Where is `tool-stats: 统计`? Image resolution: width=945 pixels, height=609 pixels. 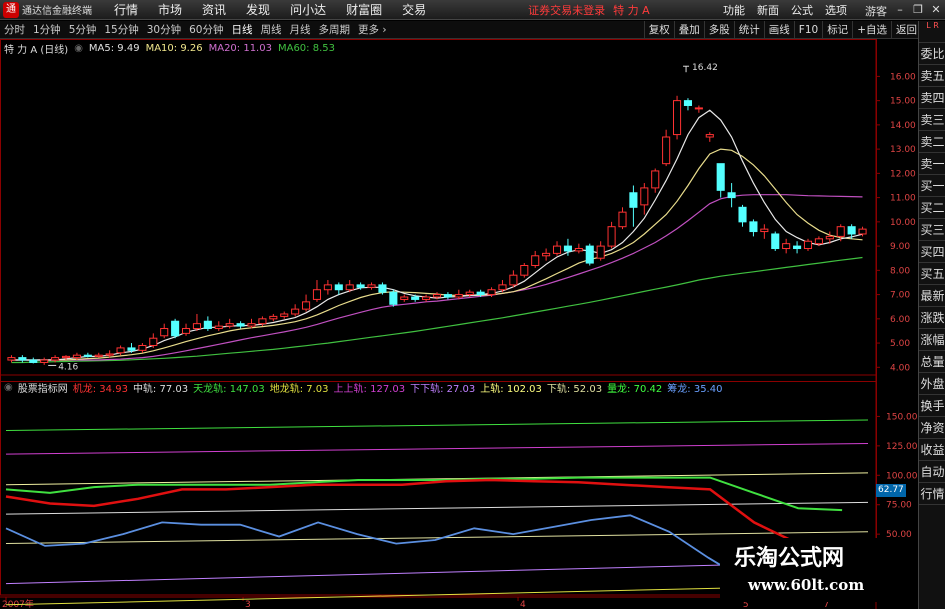
tool-stats: 统计 is located at coordinates (748, 30).